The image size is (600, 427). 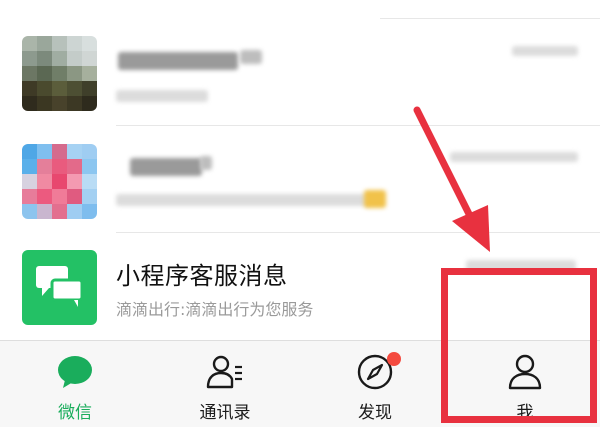 I want to click on tab-label: 通讯录, so click(x=225, y=413).